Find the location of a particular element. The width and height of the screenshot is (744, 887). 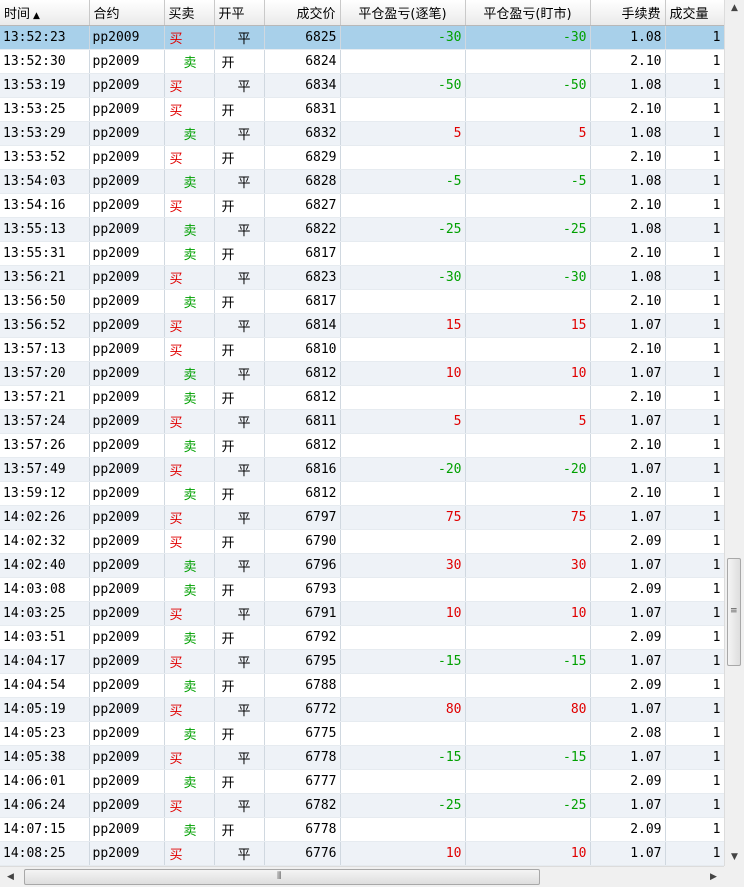

table-row: 14:06:24 pp2009 买平 6782 -25 -25 1.07 1 is located at coordinates (362, 805).